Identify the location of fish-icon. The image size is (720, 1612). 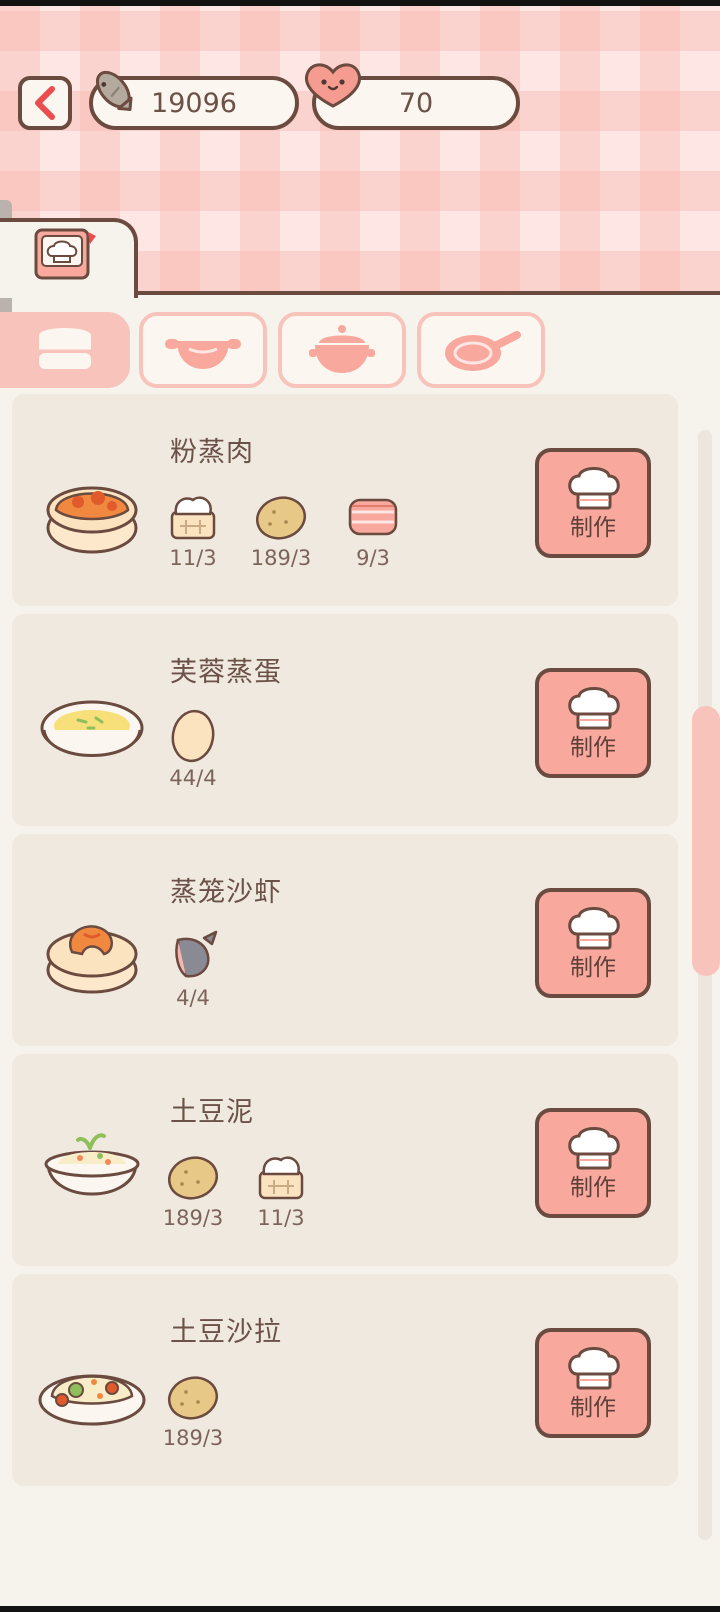
(114, 90).